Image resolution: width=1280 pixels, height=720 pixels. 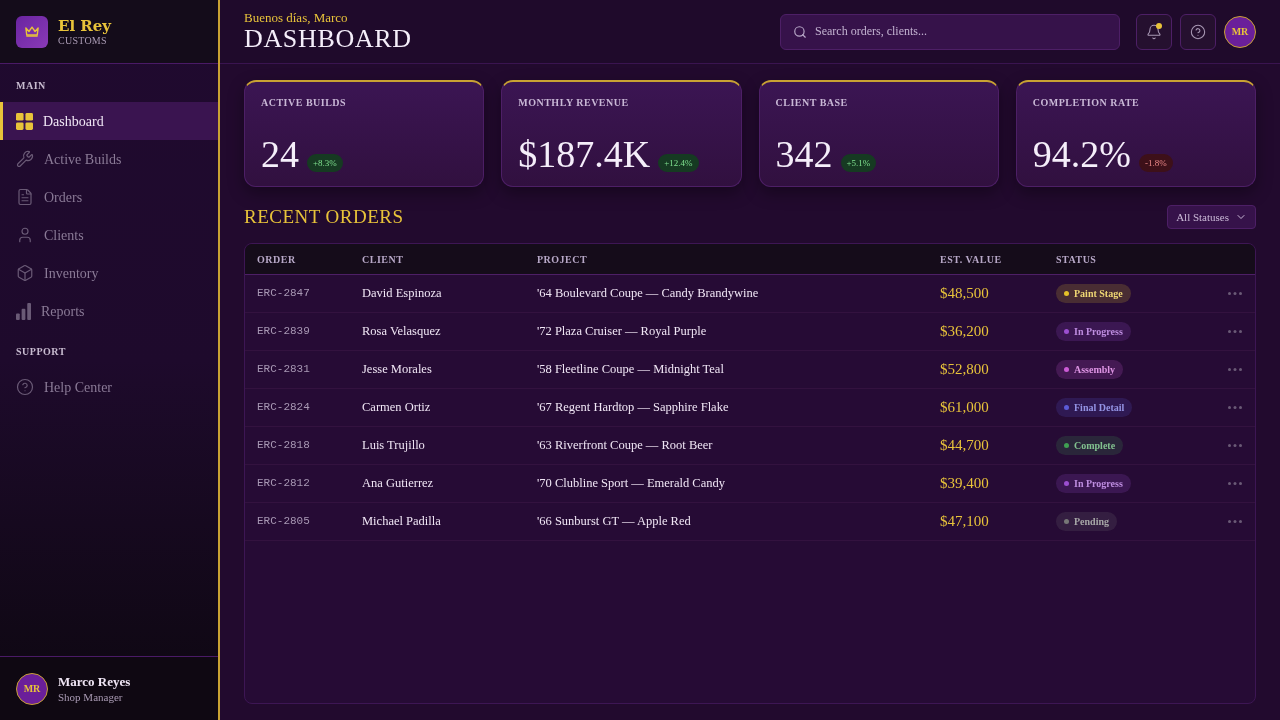 I want to click on user-role: Shop Manager, so click(x=91, y=696).